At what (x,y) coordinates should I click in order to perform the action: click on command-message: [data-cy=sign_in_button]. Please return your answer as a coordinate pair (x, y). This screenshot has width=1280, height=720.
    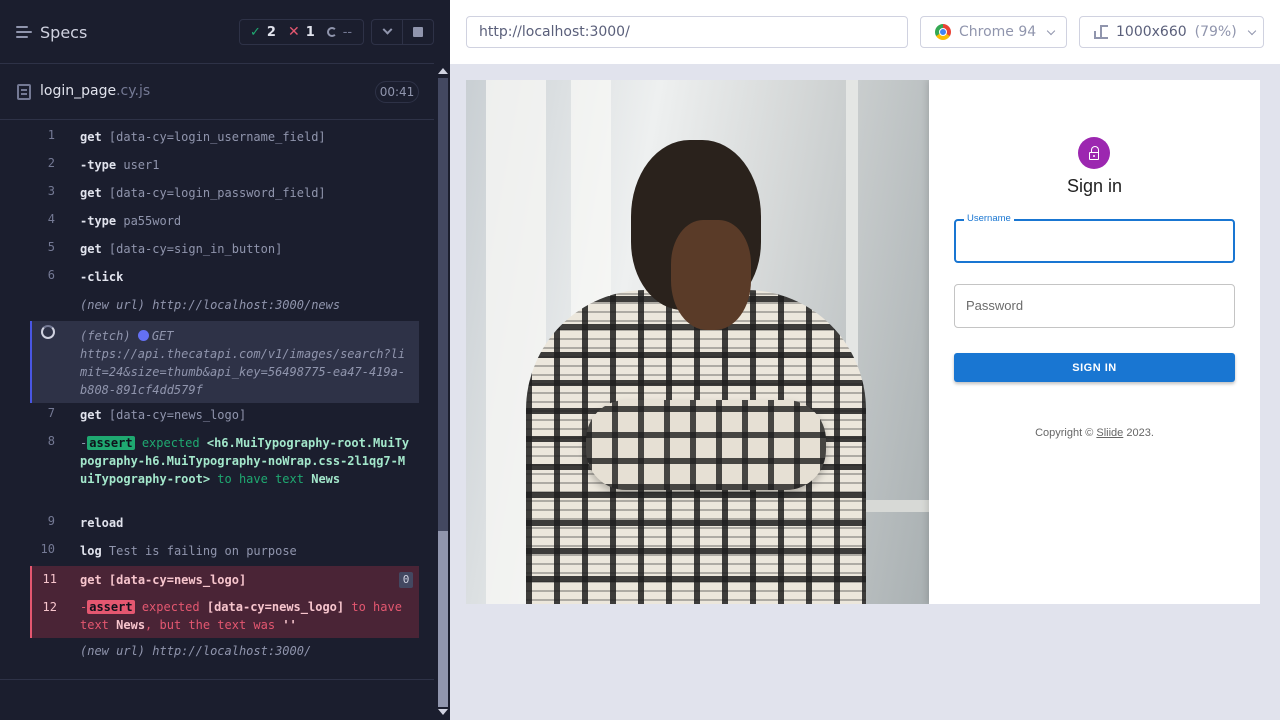
    Looking at the image, I should click on (195, 249).